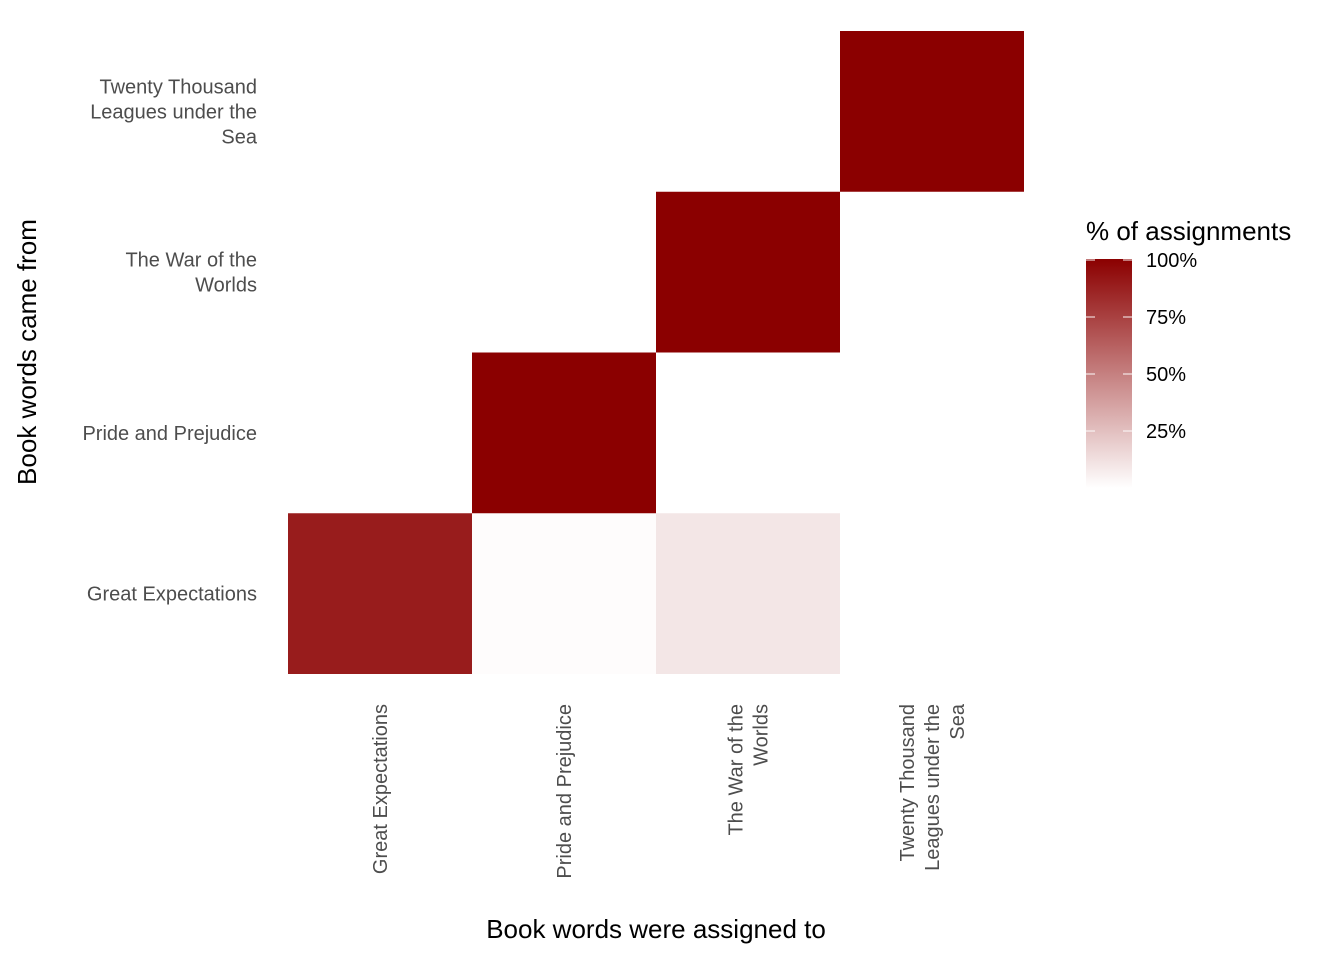 Image resolution: width=1344 pixels, height=960 pixels. Describe the element at coordinates (1166, 432) in the screenshot. I see `legend-label: 25%` at that location.